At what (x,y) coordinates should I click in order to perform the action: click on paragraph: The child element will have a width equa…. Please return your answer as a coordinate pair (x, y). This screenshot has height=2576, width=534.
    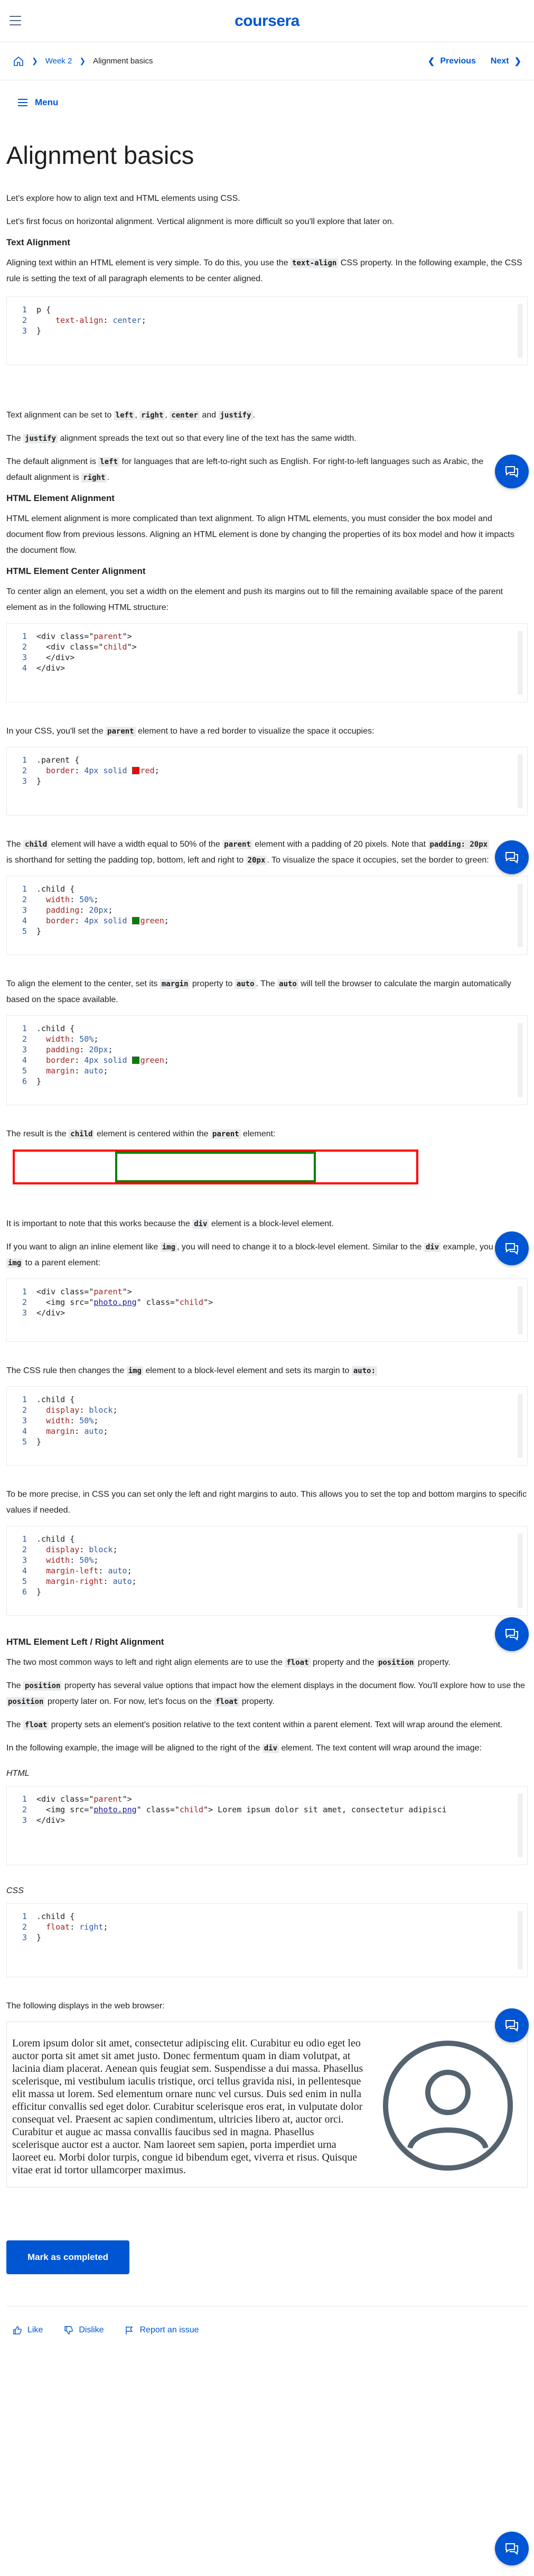
    Looking at the image, I should click on (248, 852).